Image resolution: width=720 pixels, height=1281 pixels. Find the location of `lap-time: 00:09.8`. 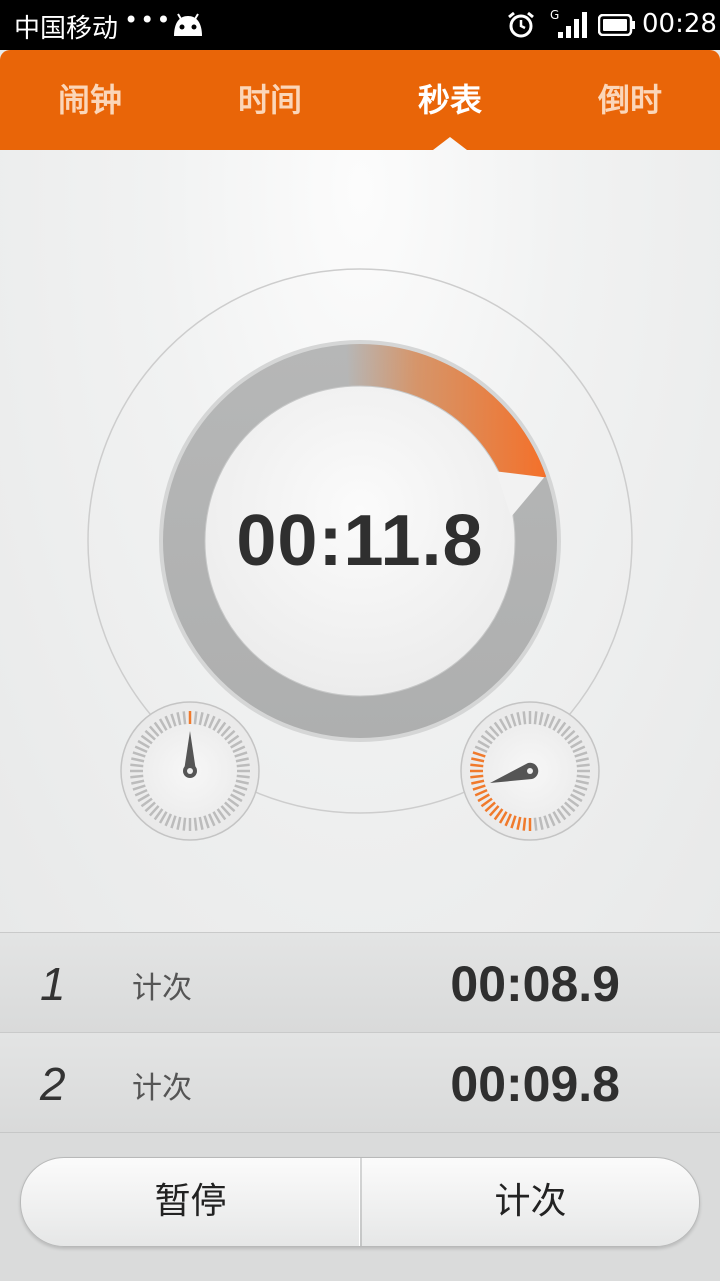

lap-time: 00:09.8 is located at coordinates (535, 1084).